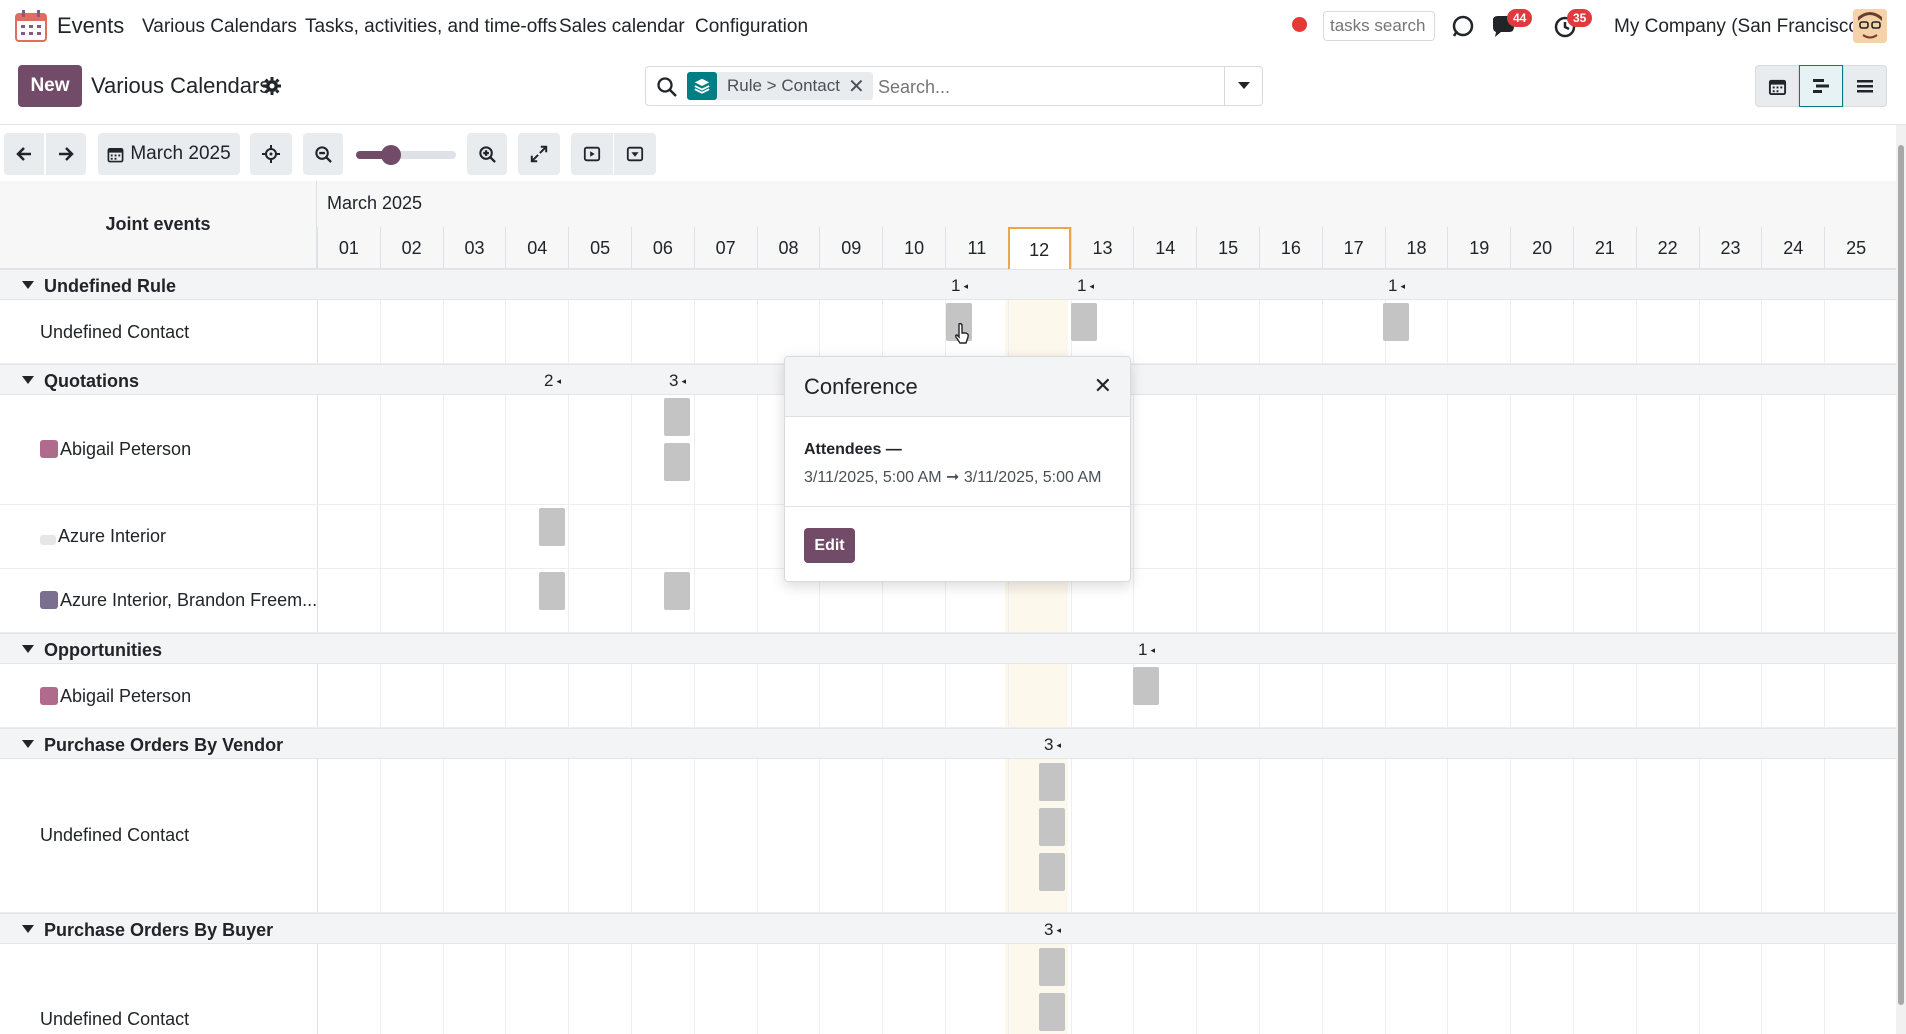  What do you see at coordinates (599, 248) in the screenshot?
I see `day-header-05: 05` at bounding box center [599, 248].